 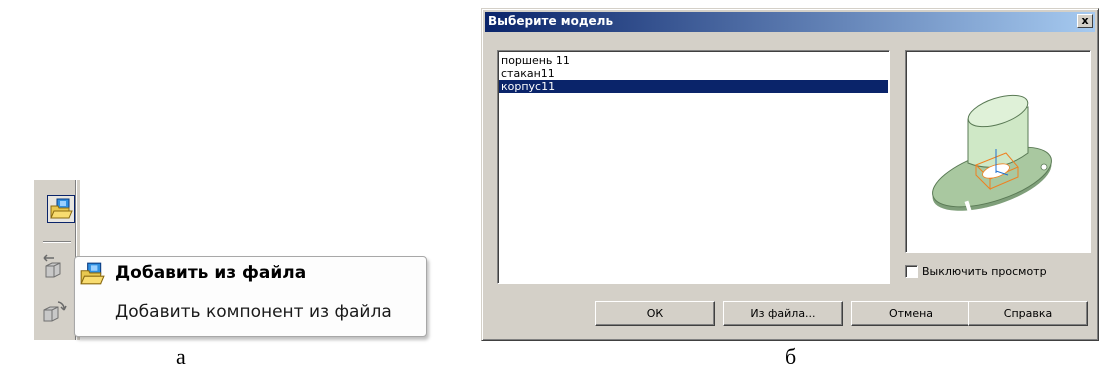 I want to click on dialog-title: Выберите модель, so click(x=551, y=21).